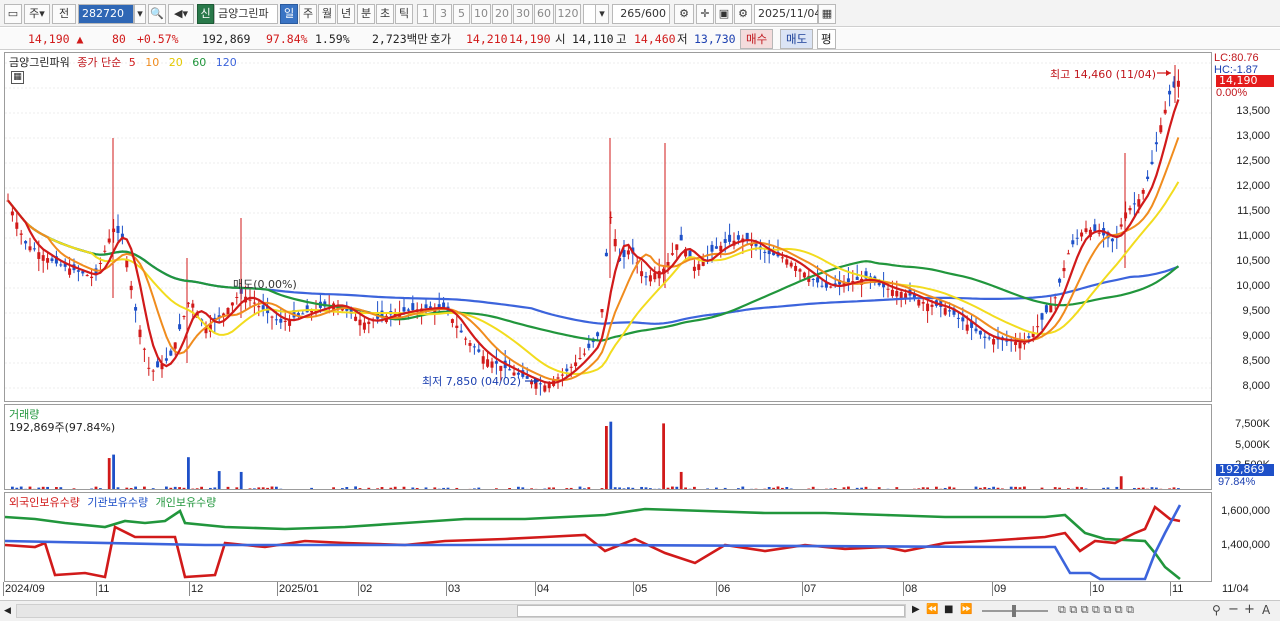 This screenshot has width=1280, height=621. I want to click on minute-option-3: 3, so click(443, 14).